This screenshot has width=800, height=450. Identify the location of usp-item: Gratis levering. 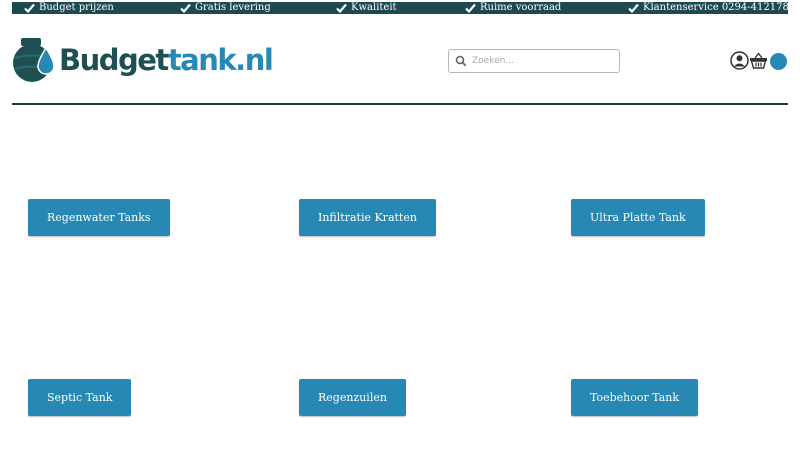
(225, 8).